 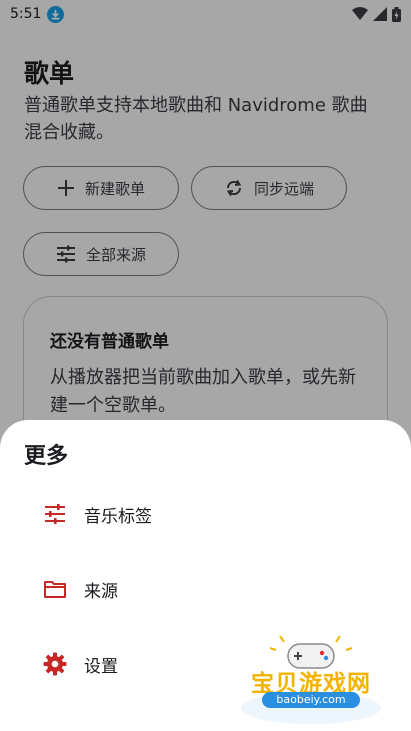 I want to click on menu-item-label: 来源, so click(x=101, y=591).